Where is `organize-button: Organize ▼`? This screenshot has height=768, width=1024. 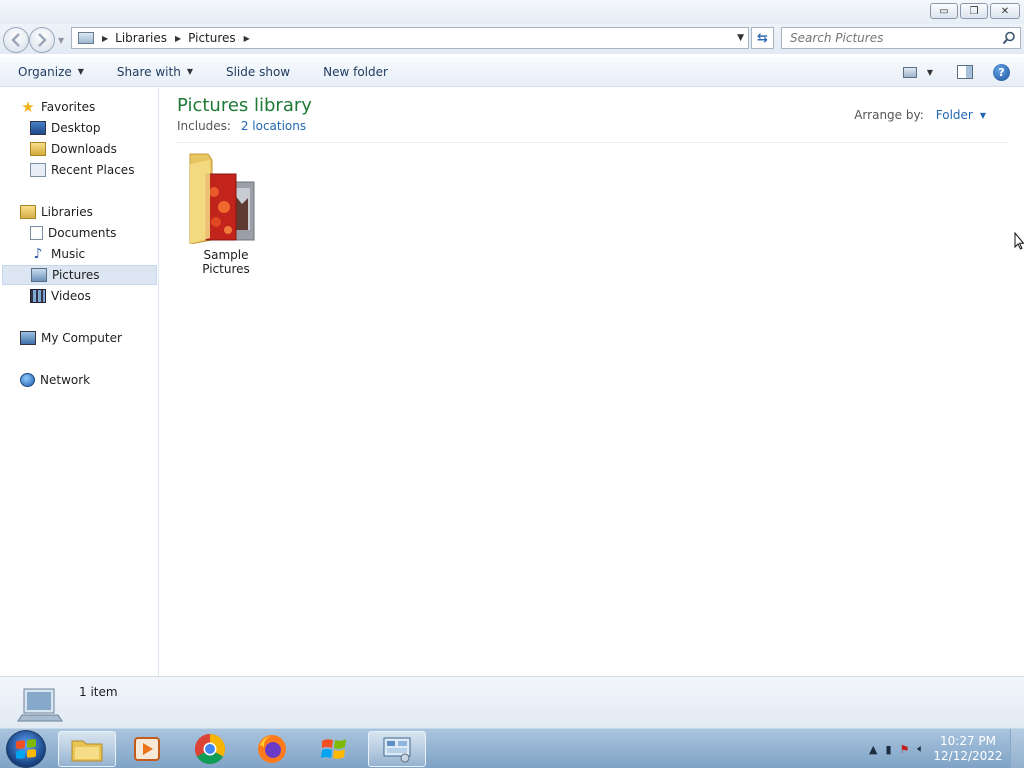 organize-button: Organize ▼ is located at coordinates (49, 72).